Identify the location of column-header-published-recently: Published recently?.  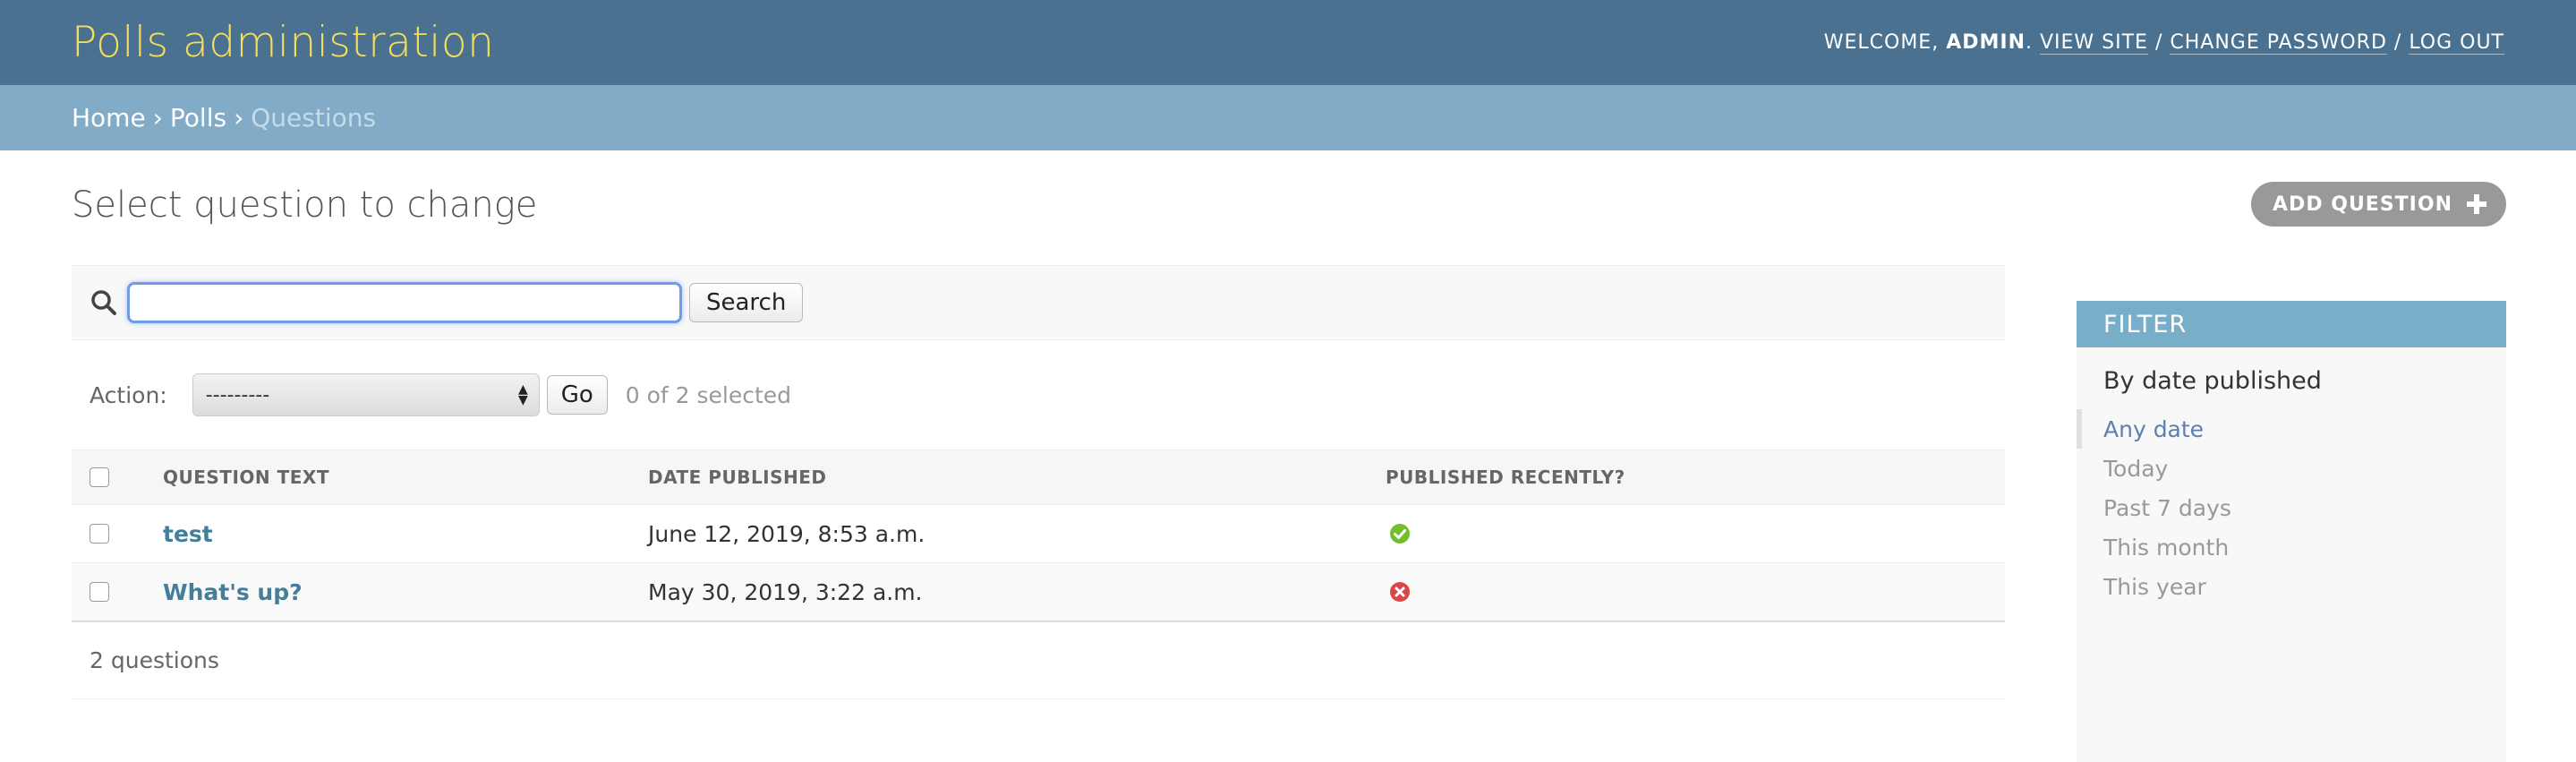
(1695, 477).